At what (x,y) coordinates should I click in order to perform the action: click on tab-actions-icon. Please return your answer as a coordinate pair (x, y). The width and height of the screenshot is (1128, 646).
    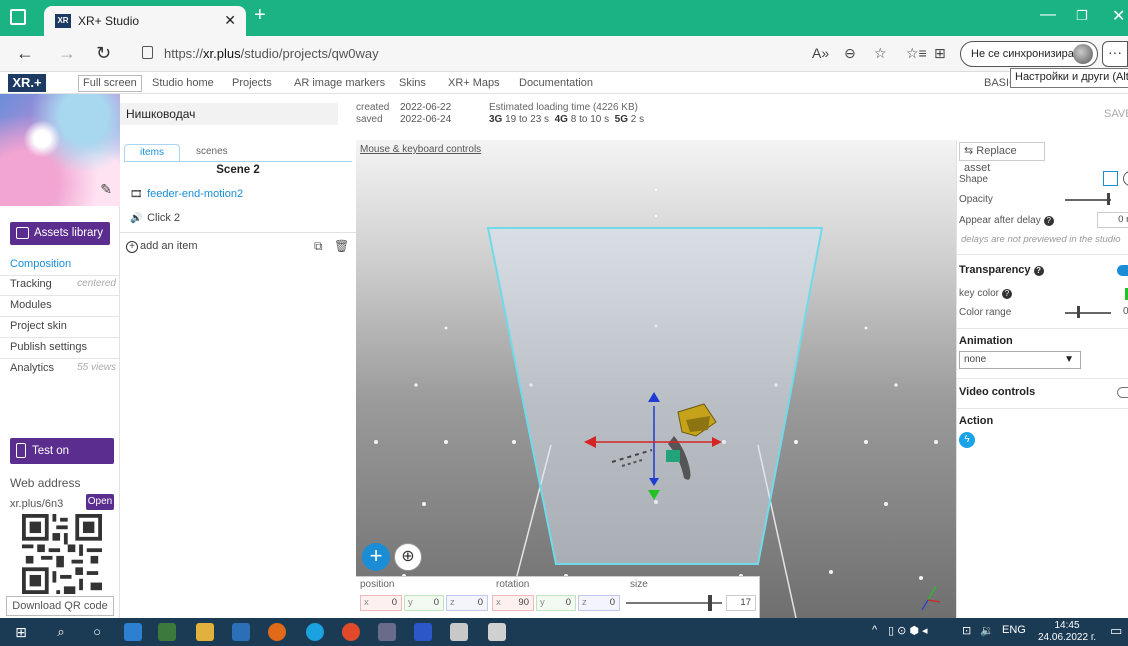
    Looking at the image, I should click on (18, 17).